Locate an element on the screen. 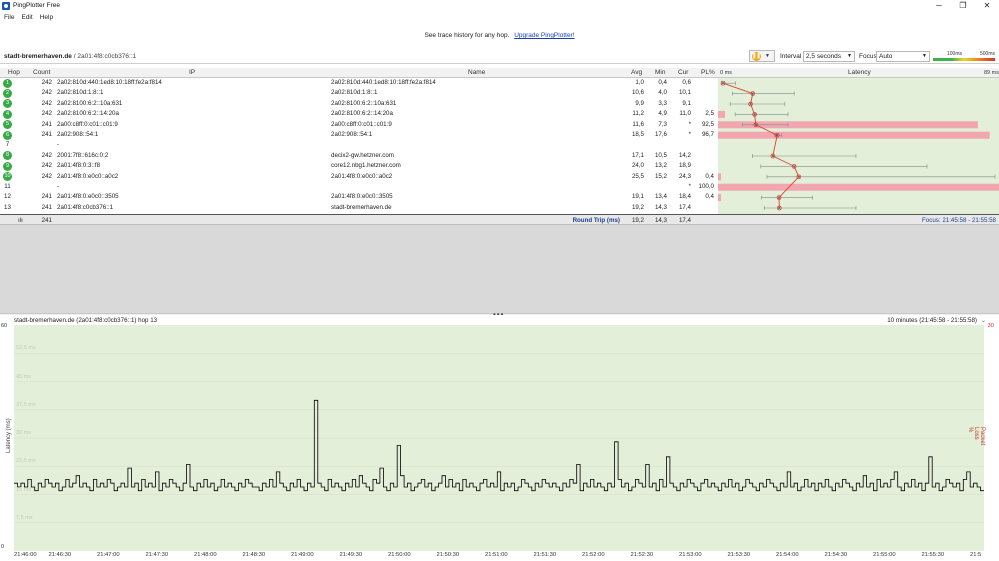  maximize-button: ❐ is located at coordinates (963, 5).